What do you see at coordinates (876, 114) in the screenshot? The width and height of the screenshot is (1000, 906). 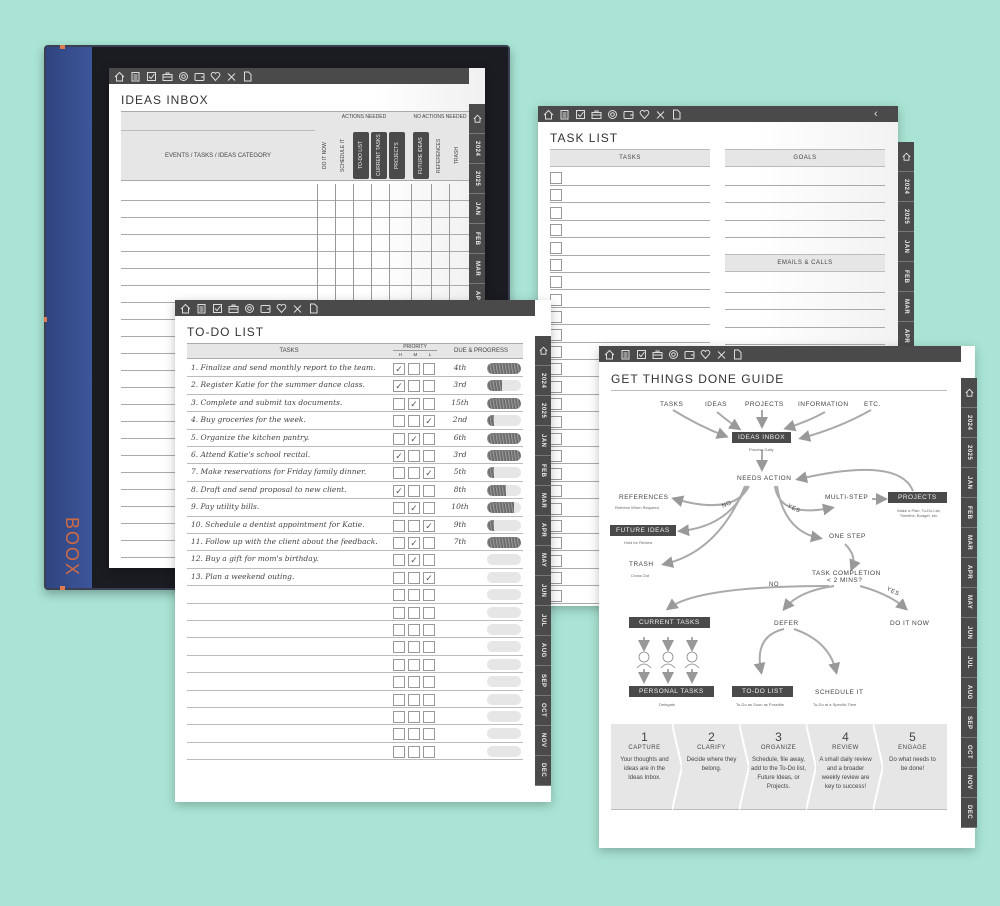 I see `chevron-left-icon: ‹` at bounding box center [876, 114].